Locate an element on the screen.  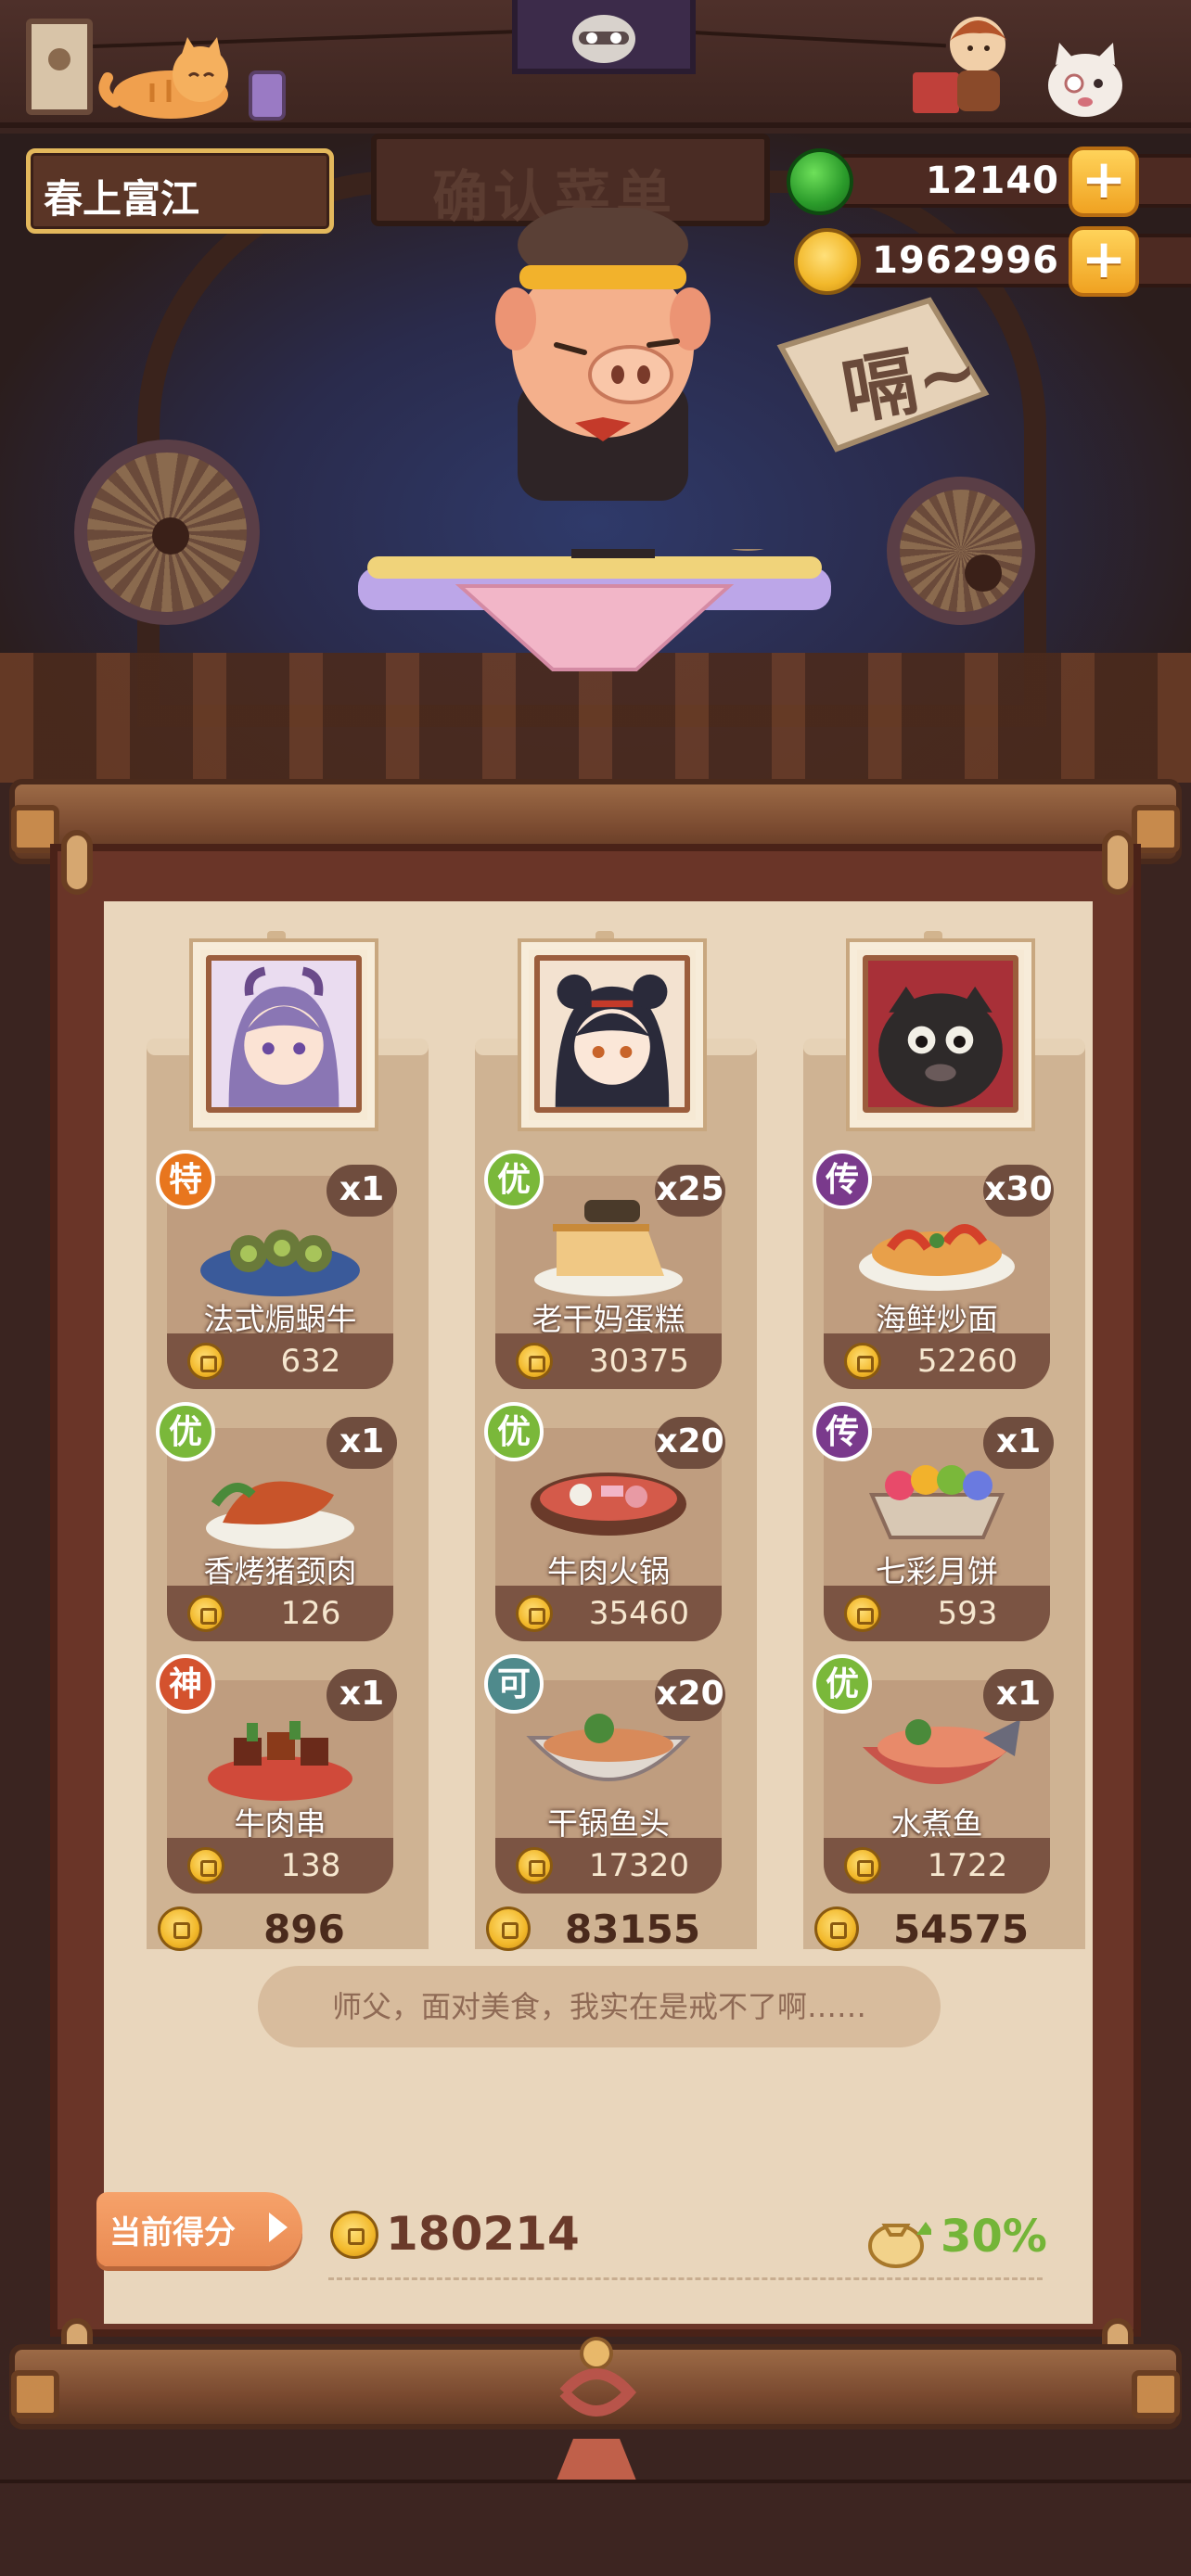
dining-table is located at coordinates (594, 610).